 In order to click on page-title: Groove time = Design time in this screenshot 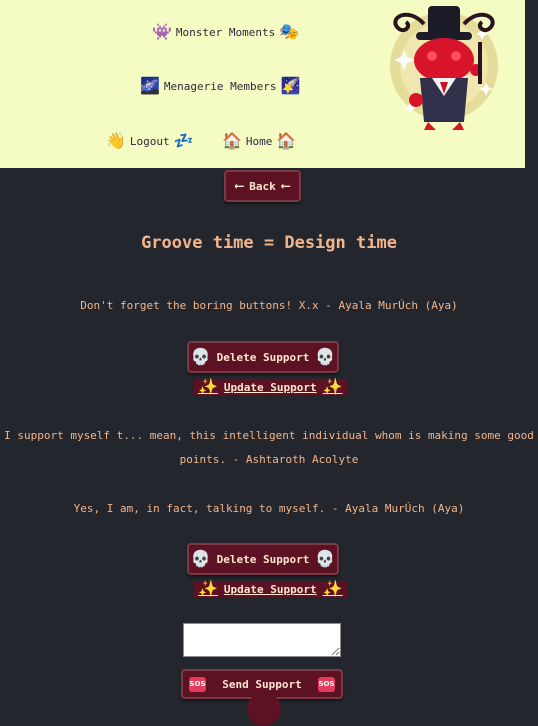, I will do `click(269, 243)`.